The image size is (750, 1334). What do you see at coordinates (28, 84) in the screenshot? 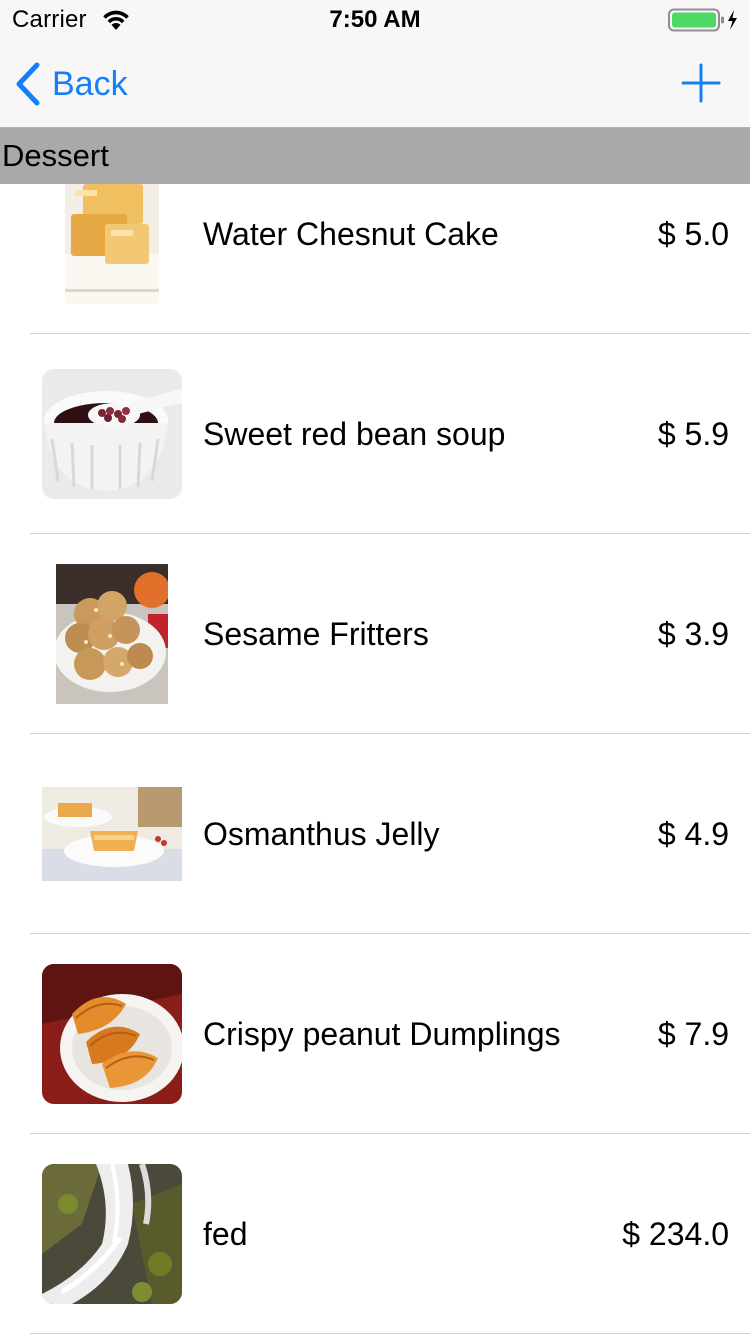
I see `chevron-left-icon` at bounding box center [28, 84].